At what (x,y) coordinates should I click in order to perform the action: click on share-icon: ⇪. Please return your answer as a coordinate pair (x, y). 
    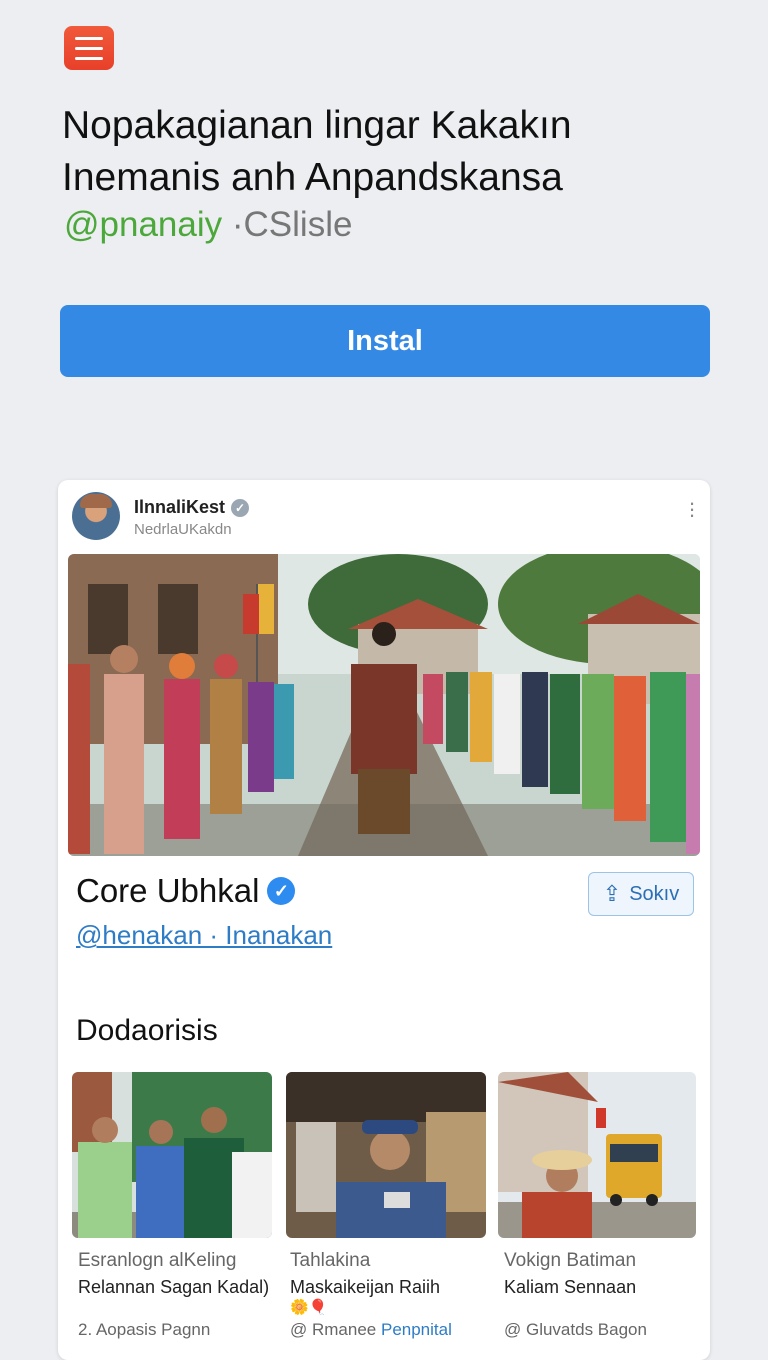
    Looking at the image, I should click on (612, 893).